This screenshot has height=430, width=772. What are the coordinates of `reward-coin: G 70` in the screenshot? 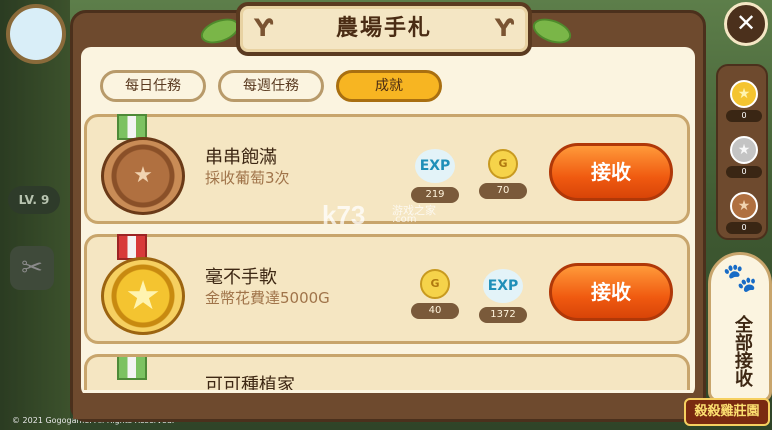 It's located at (503, 174).